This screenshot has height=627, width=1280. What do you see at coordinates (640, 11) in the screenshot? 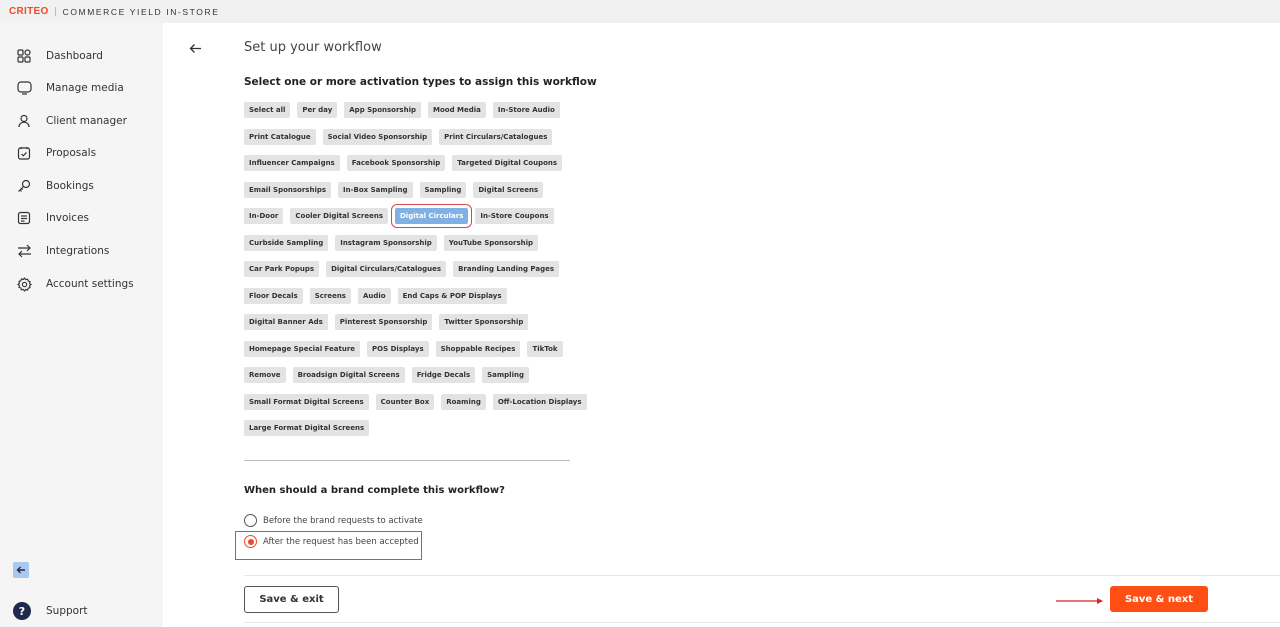
I see `top-bar: CRITEO COMMERCE YIELD IN-STORE` at bounding box center [640, 11].